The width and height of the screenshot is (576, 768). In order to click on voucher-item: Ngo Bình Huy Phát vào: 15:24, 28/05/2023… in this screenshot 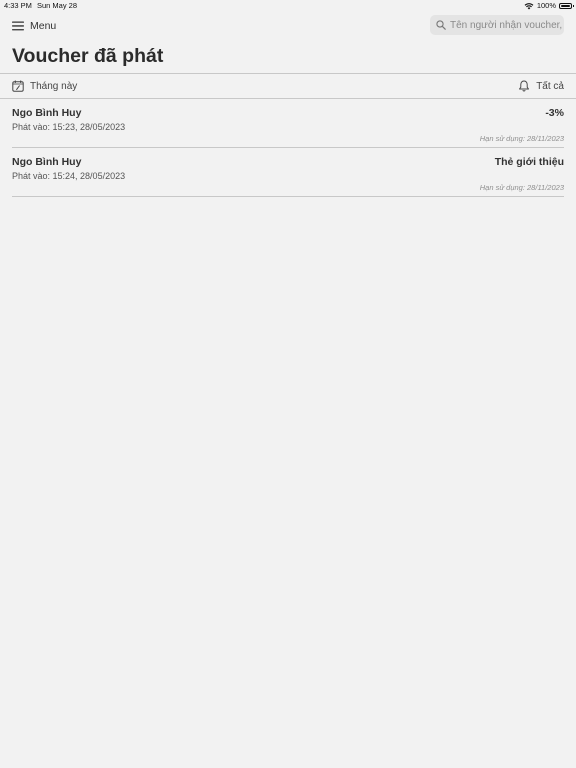, I will do `click(288, 172)`.